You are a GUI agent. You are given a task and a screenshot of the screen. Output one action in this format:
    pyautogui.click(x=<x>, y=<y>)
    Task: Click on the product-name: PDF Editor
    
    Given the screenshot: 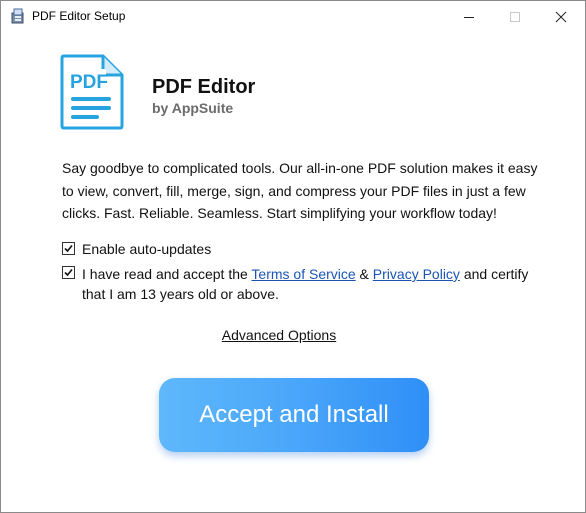 What is the action you would take?
    pyautogui.click(x=204, y=87)
    